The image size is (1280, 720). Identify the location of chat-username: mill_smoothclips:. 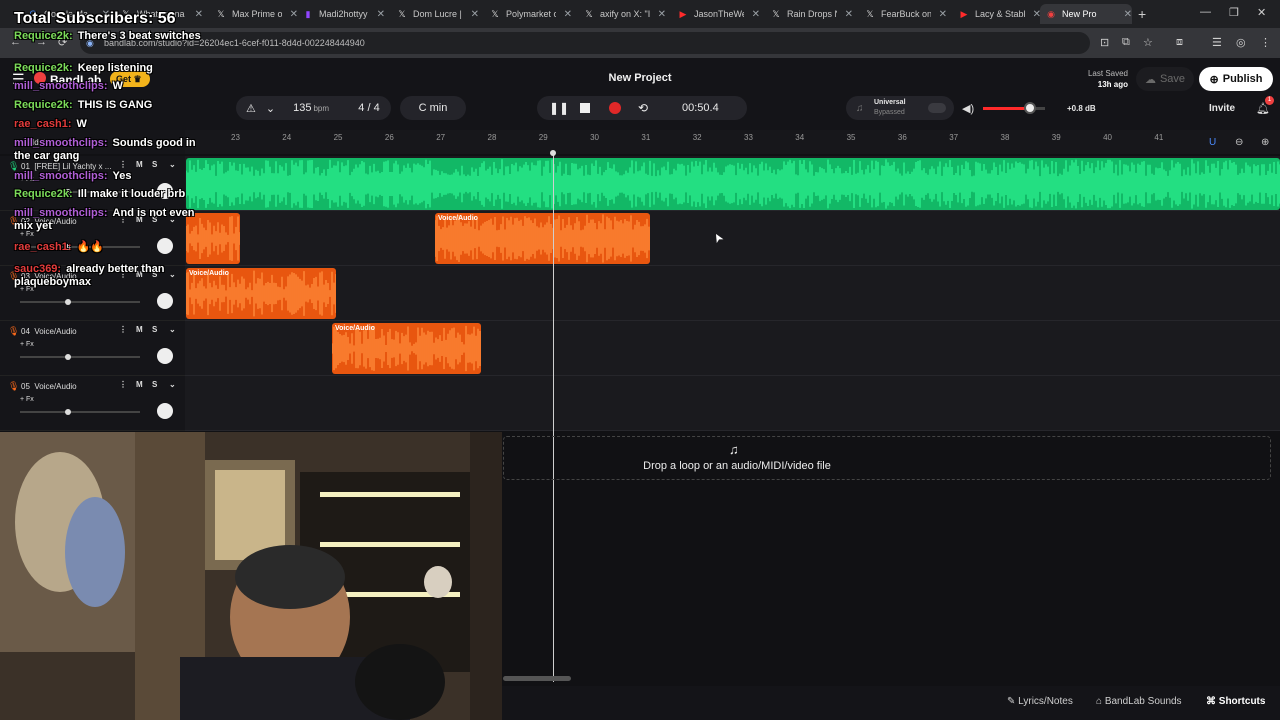
(61, 213).